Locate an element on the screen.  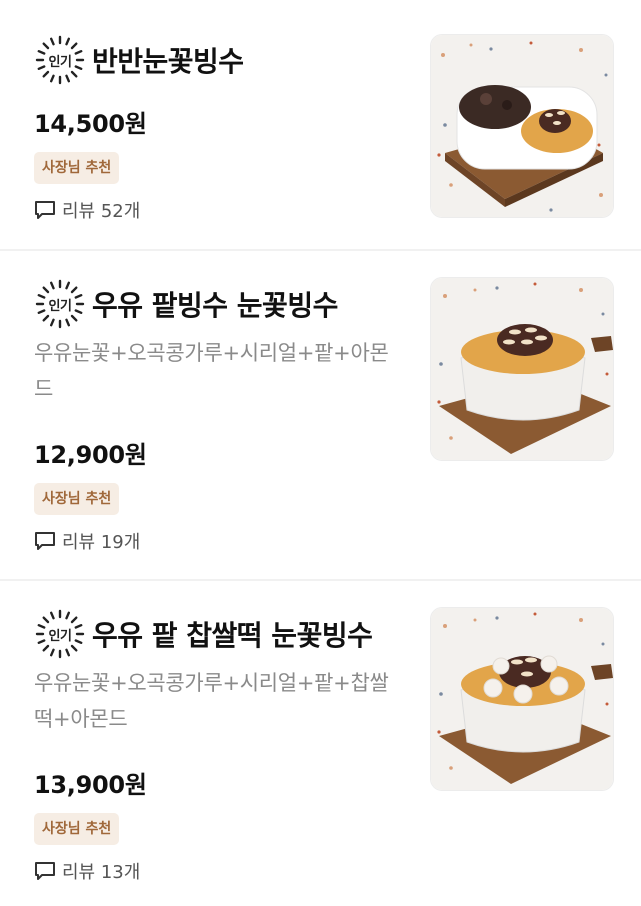
review-count: 리뷰 19개 is located at coordinates (87, 541).